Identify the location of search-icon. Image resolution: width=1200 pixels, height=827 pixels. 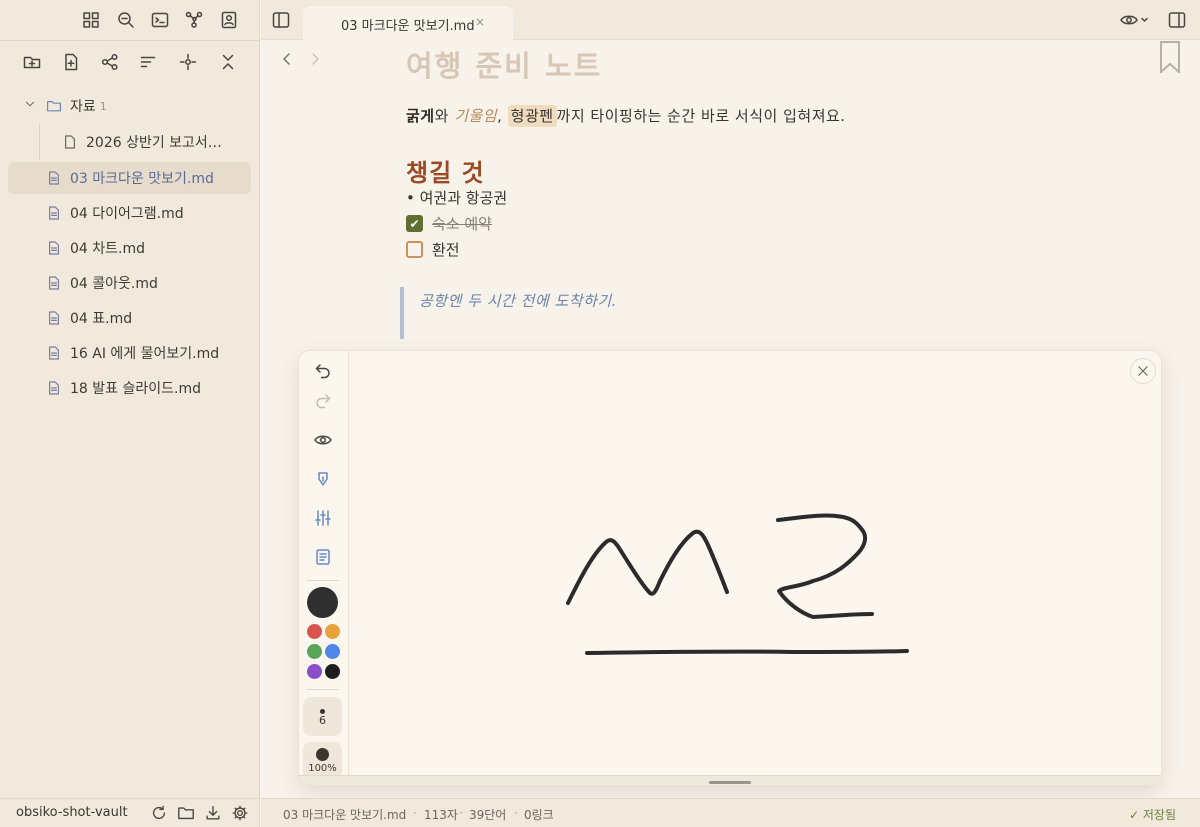
(126, 20).